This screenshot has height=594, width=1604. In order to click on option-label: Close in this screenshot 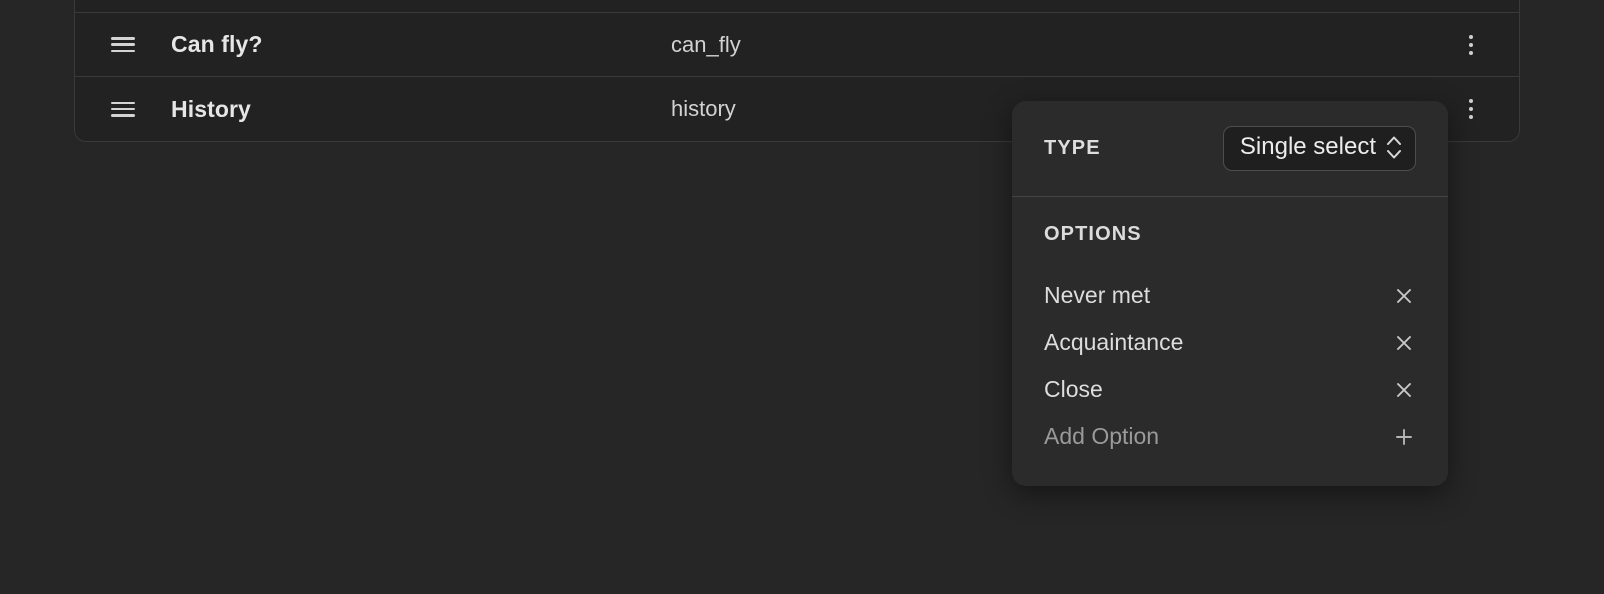, I will do `click(1073, 389)`.